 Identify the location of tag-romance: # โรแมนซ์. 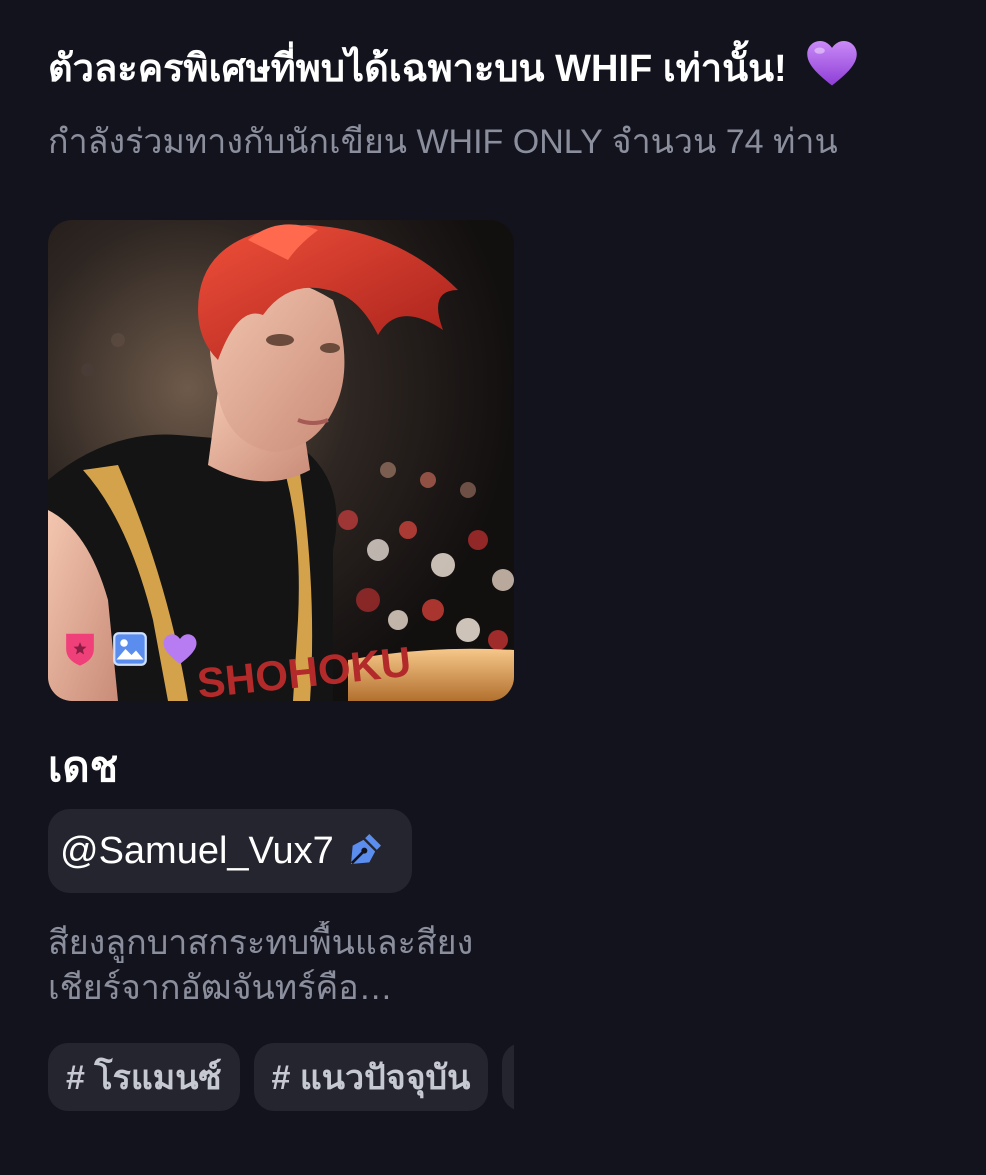
(144, 1077).